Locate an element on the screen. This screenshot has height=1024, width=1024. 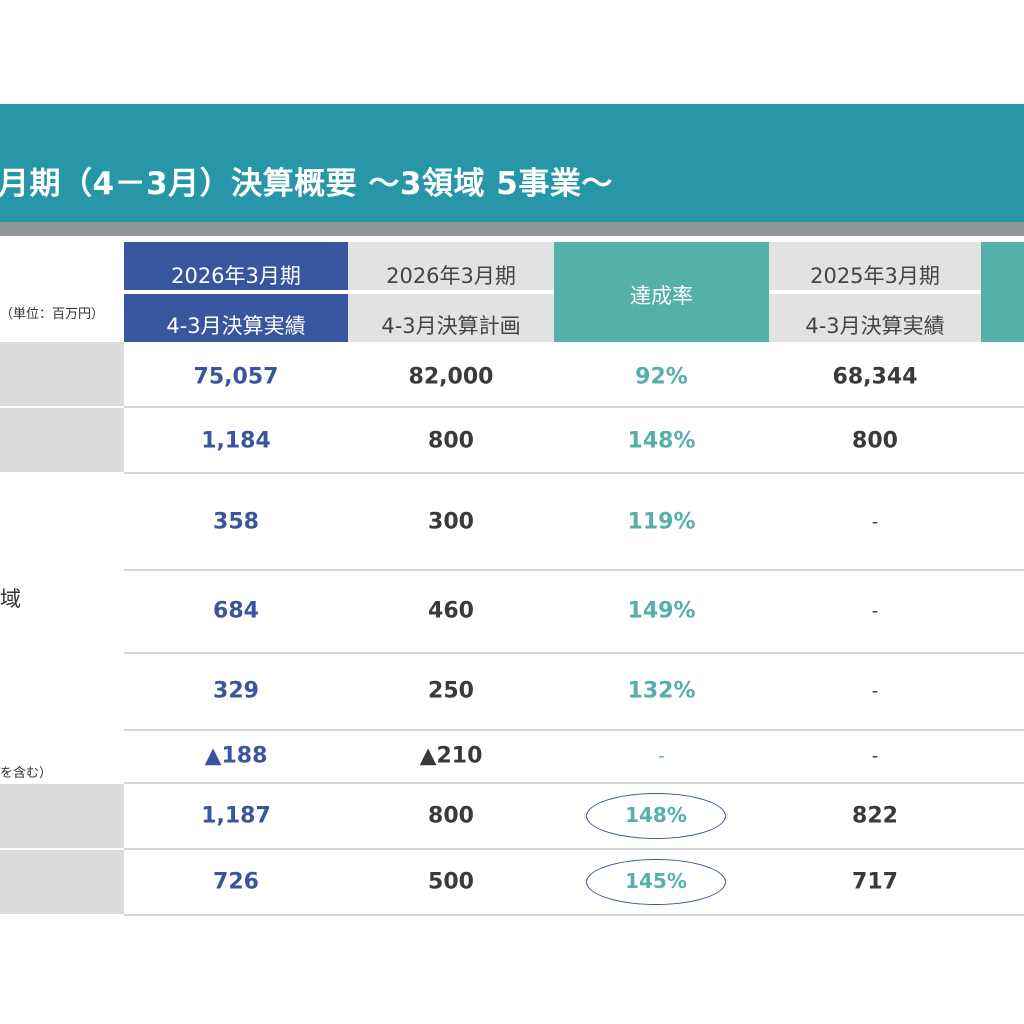
cell-plan: ▲210 is located at coordinates (451, 756).